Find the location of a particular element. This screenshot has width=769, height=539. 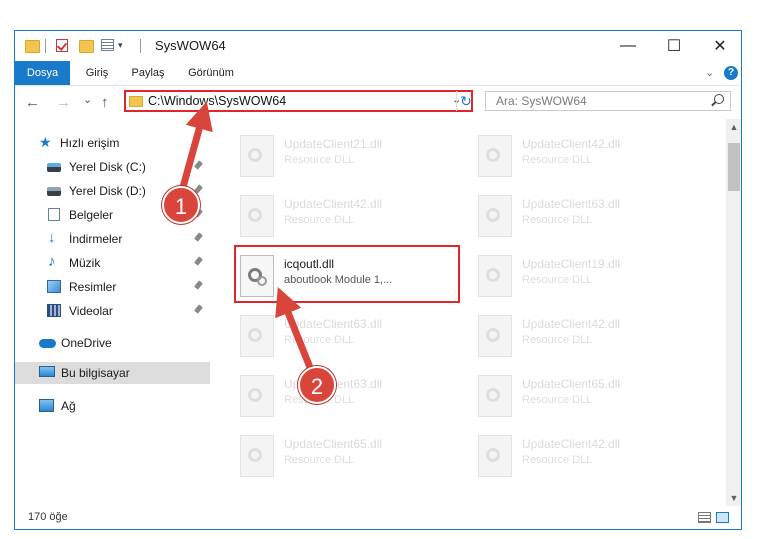

search-placeholder: Ara: SysWOW64 is located at coordinates (541, 101).